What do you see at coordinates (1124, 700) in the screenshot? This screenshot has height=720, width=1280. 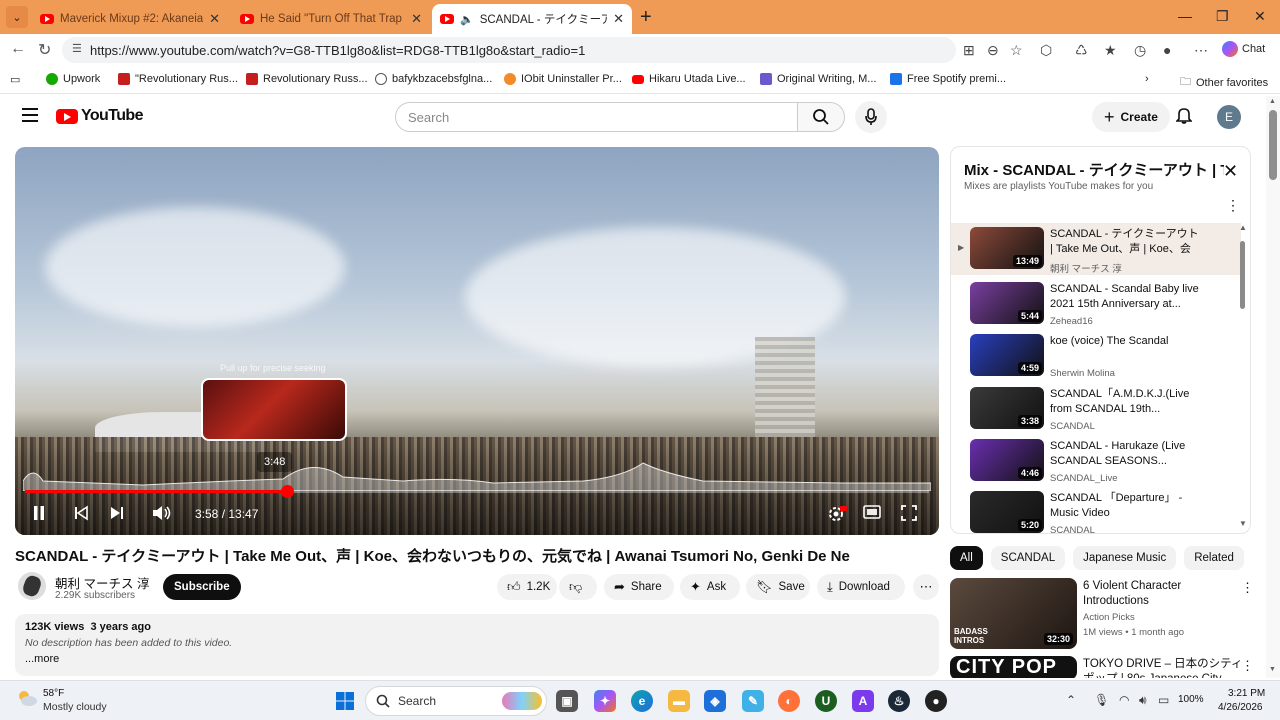 I see `wifi-icon: ◠` at bounding box center [1124, 700].